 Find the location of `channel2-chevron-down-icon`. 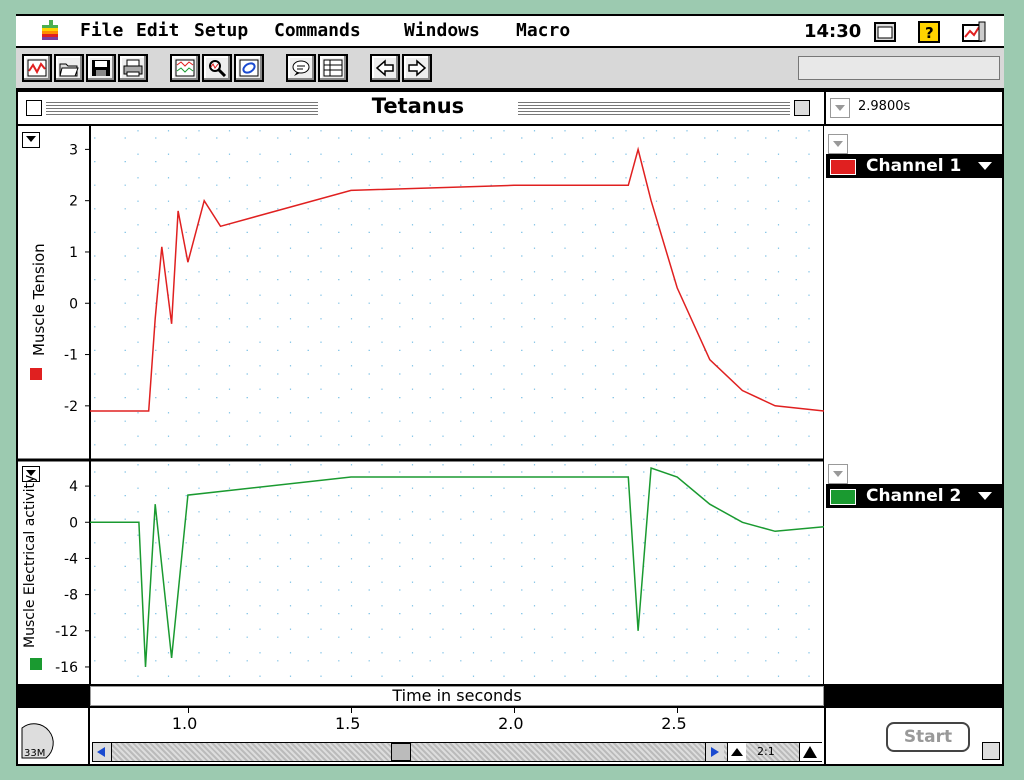

channel2-chevron-down-icon is located at coordinates (985, 496).